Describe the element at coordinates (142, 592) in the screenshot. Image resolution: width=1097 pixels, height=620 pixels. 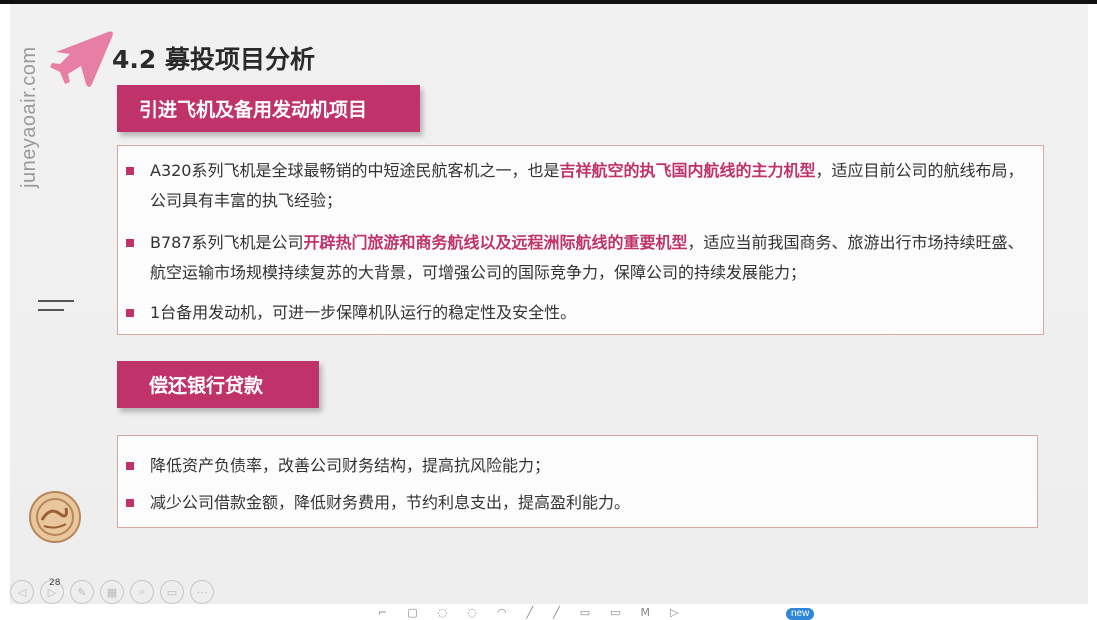
I see `zoom-icon: ⌕` at that location.